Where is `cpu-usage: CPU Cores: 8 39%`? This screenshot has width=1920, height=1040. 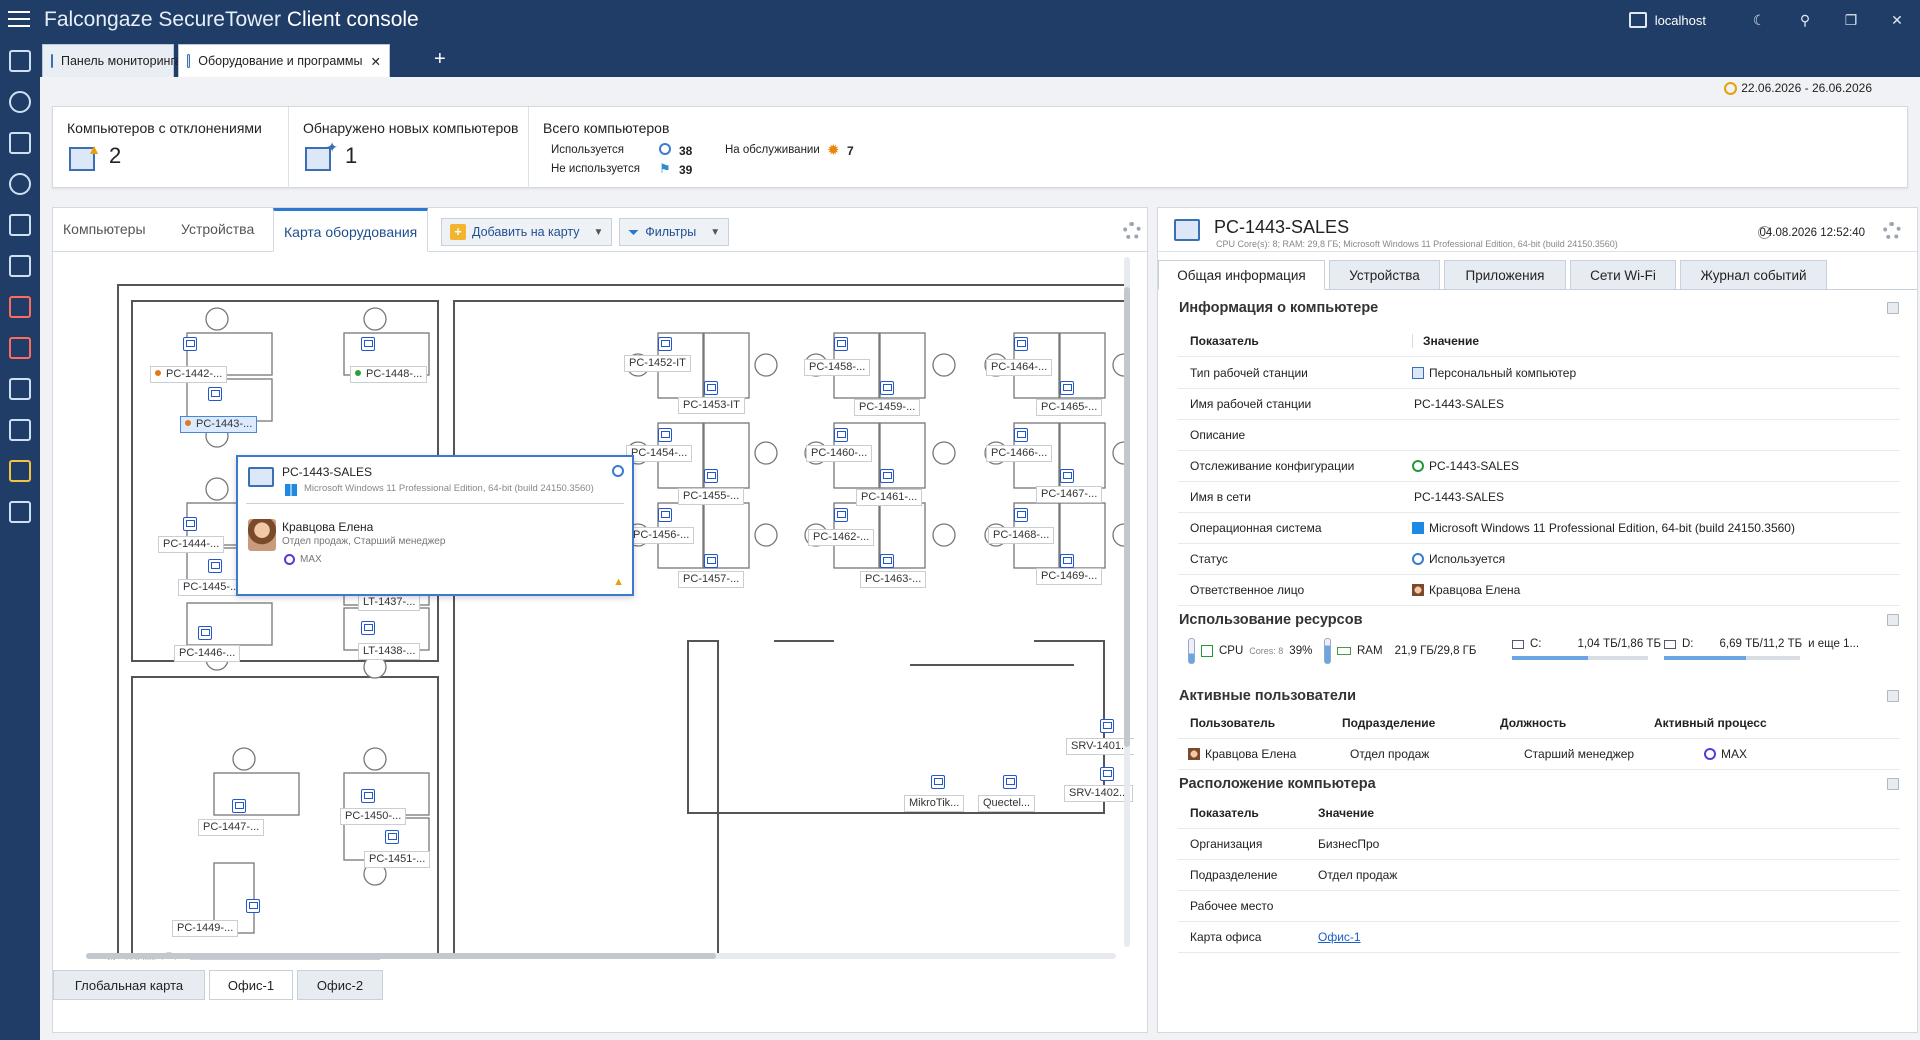 cpu-usage: CPU Cores: 8 39% is located at coordinates (1250, 651).